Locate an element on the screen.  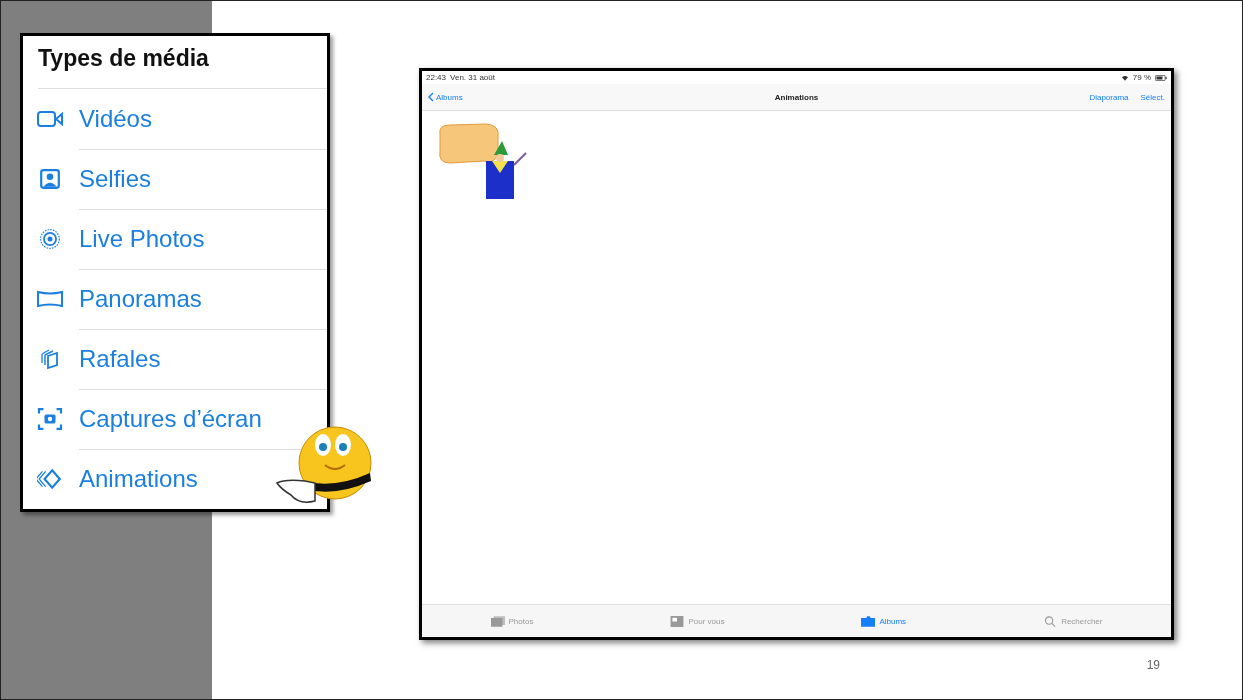
battery-icon is located at coordinates (1161, 77).